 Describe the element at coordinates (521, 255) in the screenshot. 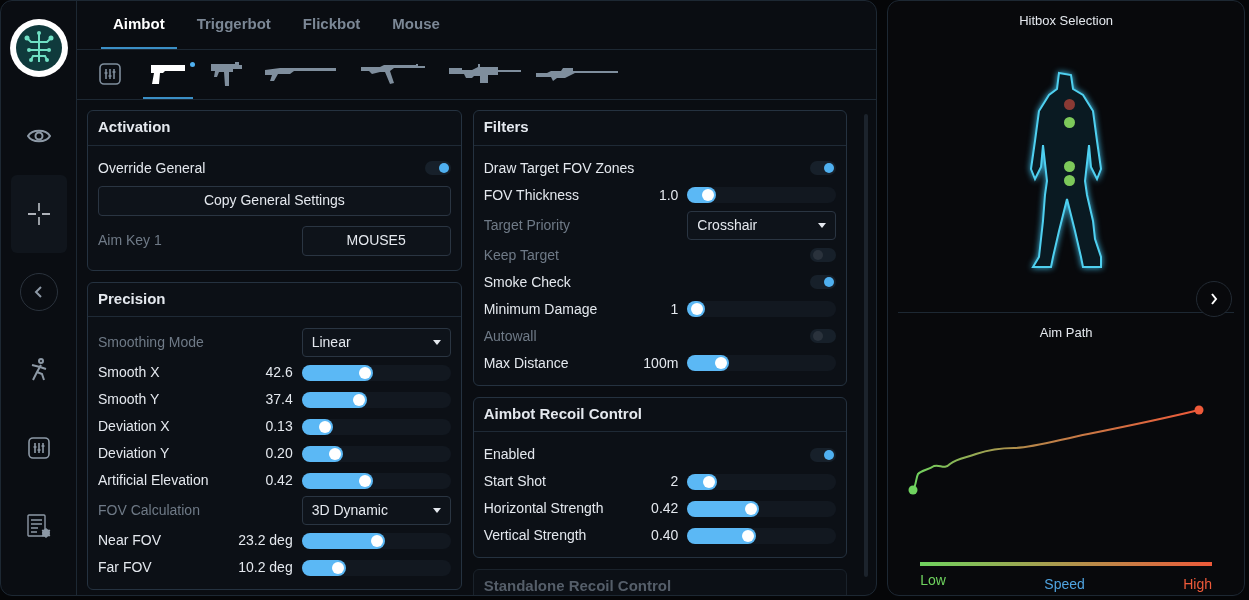

I see `setting-label: Keep Target` at that location.